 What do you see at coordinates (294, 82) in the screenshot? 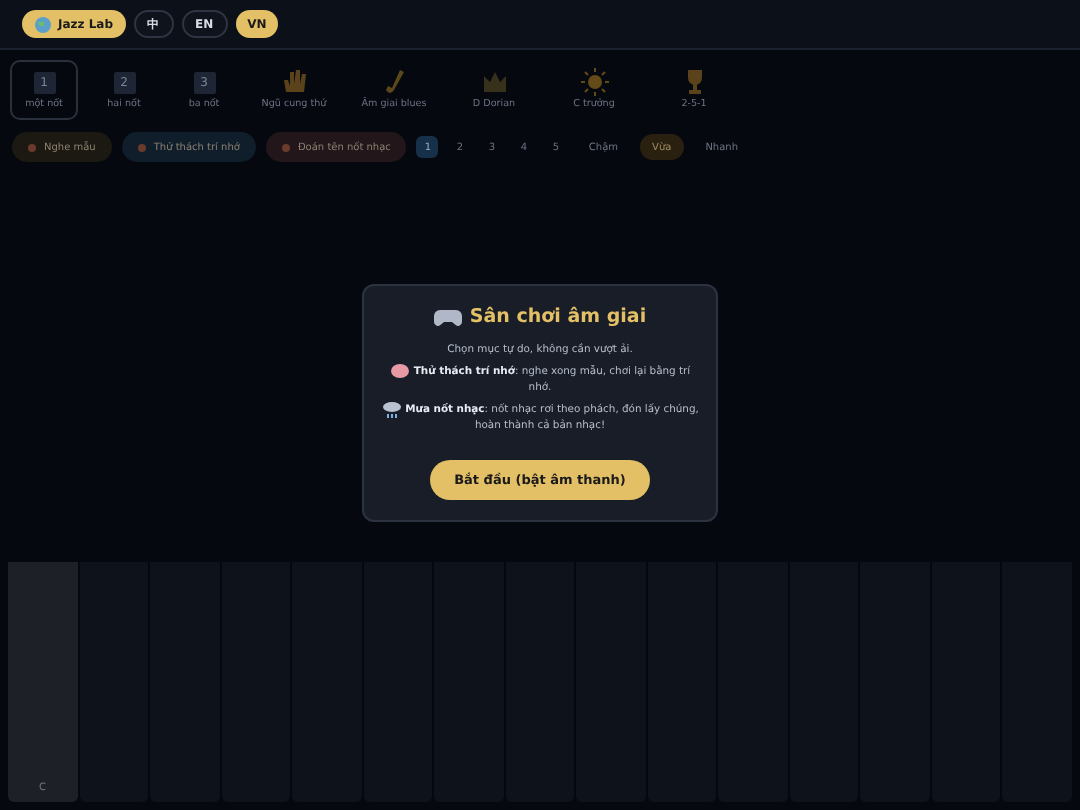
I see `hand-icon` at bounding box center [294, 82].